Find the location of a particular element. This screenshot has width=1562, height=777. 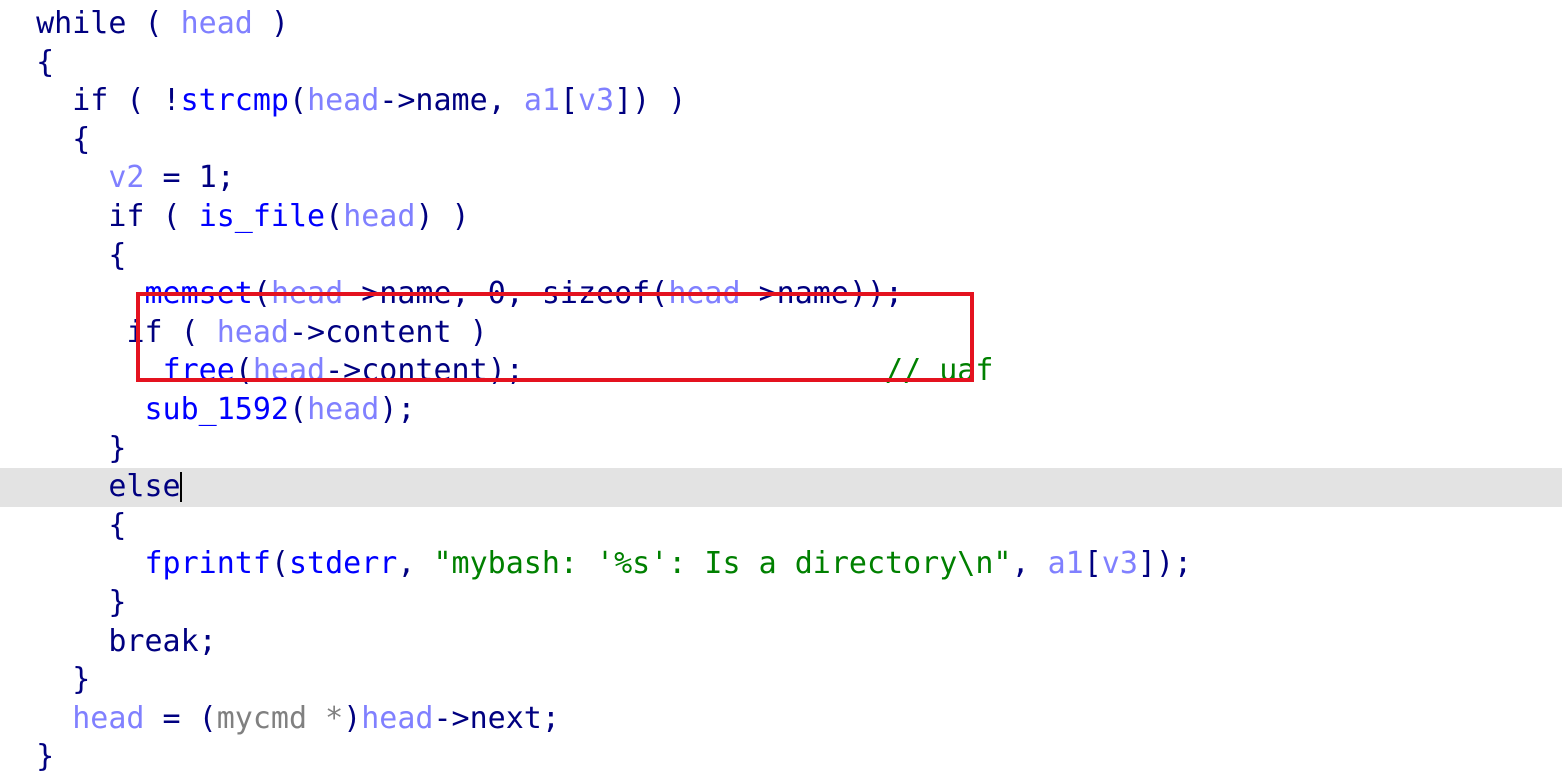

code-token-member: ->next is located at coordinates (487, 718).